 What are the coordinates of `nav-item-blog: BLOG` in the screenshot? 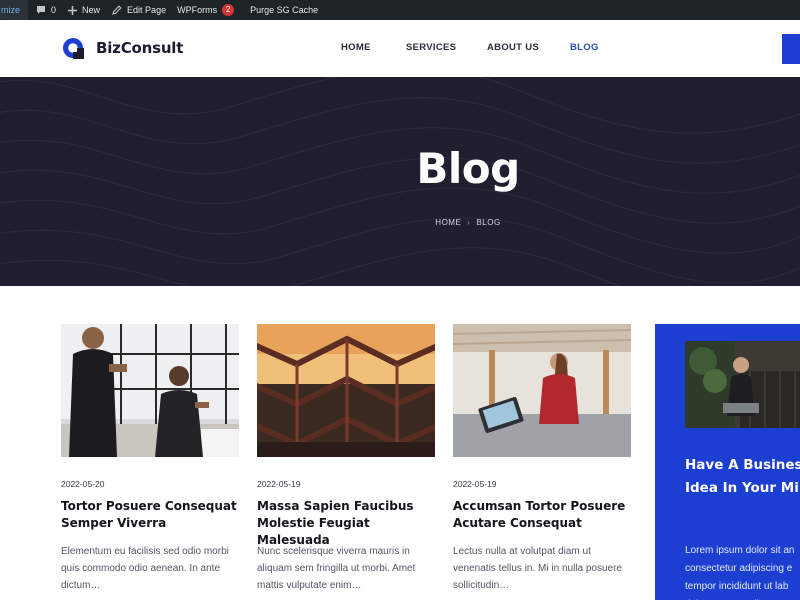 It's located at (584, 47).